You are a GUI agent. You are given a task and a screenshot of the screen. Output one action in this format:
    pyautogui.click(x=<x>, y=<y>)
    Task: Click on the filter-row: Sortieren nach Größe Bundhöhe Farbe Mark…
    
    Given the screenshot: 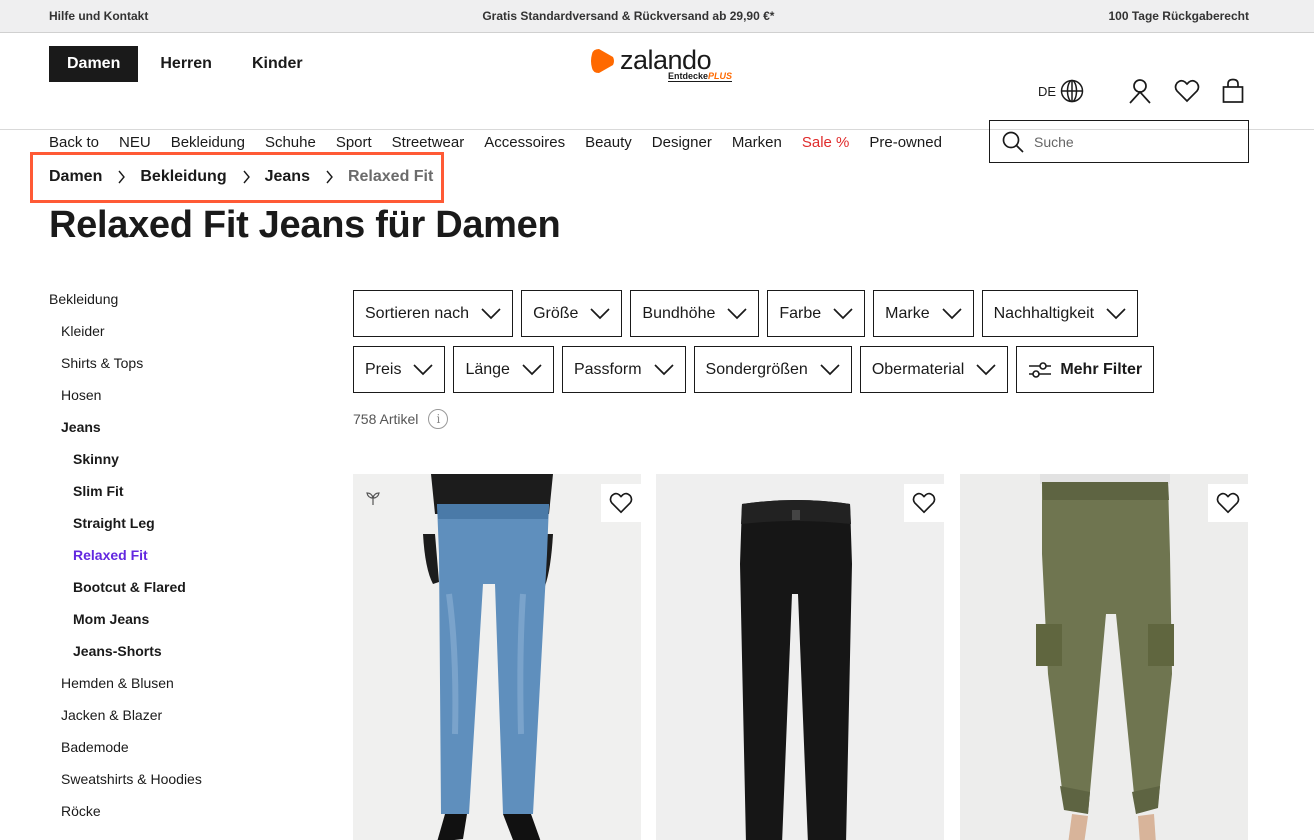 What is the action you would take?
    pyautogui.click(x=803, y=313)
    